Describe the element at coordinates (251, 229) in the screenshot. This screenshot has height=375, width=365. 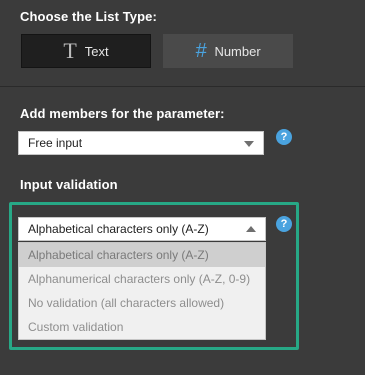
I see `chevron-up-icon` at that location.